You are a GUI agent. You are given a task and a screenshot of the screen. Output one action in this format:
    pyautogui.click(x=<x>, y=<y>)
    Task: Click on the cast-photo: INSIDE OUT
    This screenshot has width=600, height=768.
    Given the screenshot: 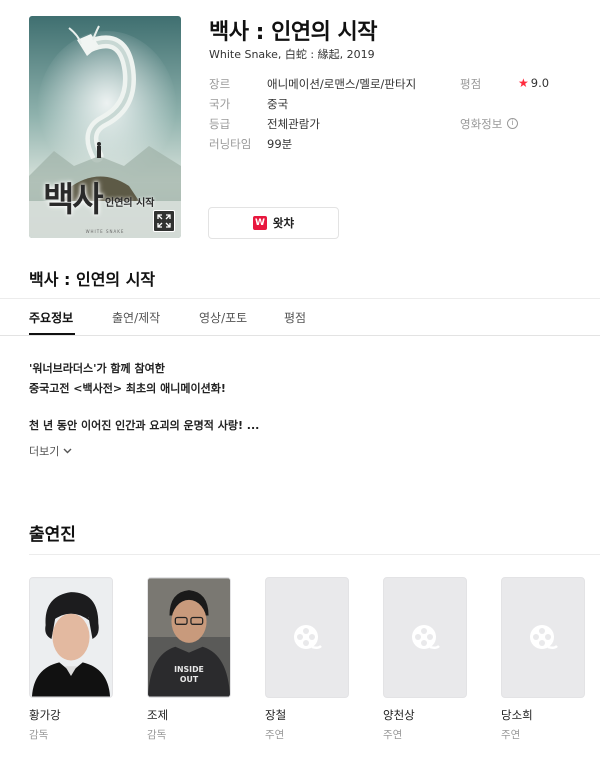 What is the action you would take?
    pyautogui.click(x=189, y=637)
    